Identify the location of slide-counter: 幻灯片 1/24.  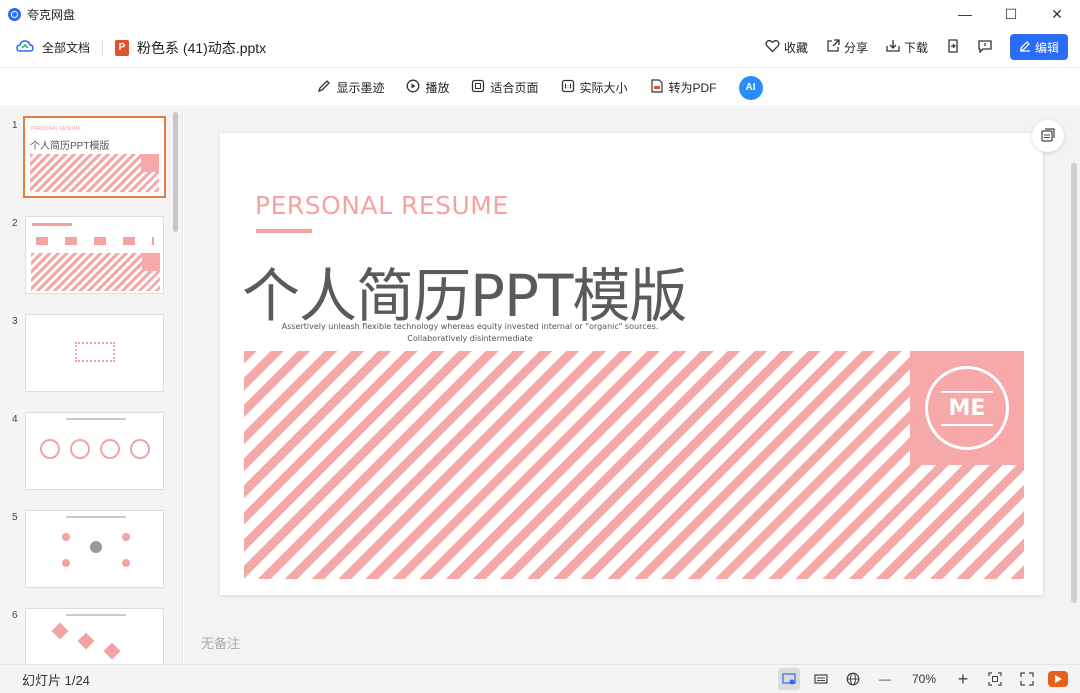
(56, 680).